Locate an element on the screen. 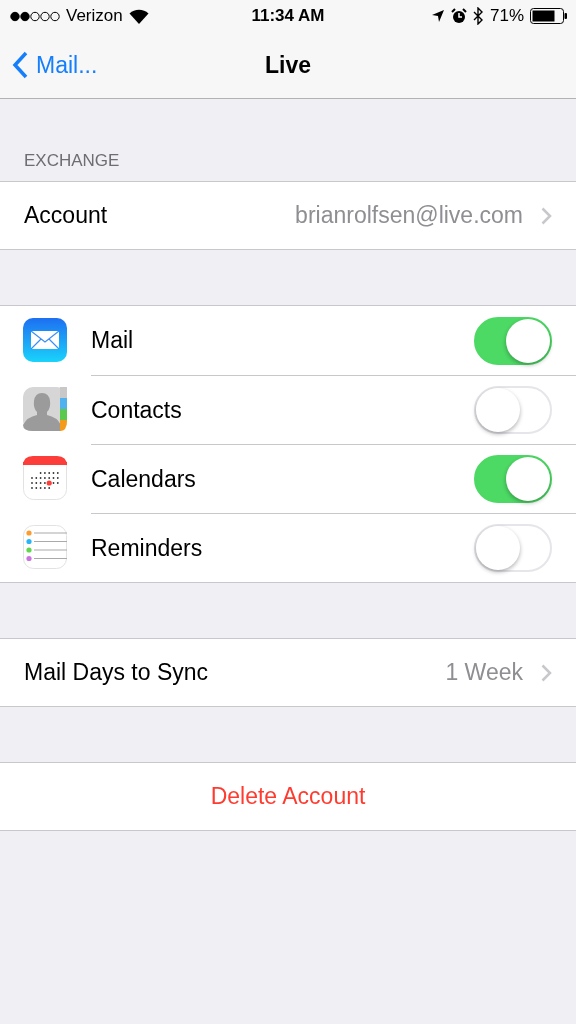 This screenshot has height=1024, width=576. status-time: 11:34 AM is located at coordinates (288, 16).